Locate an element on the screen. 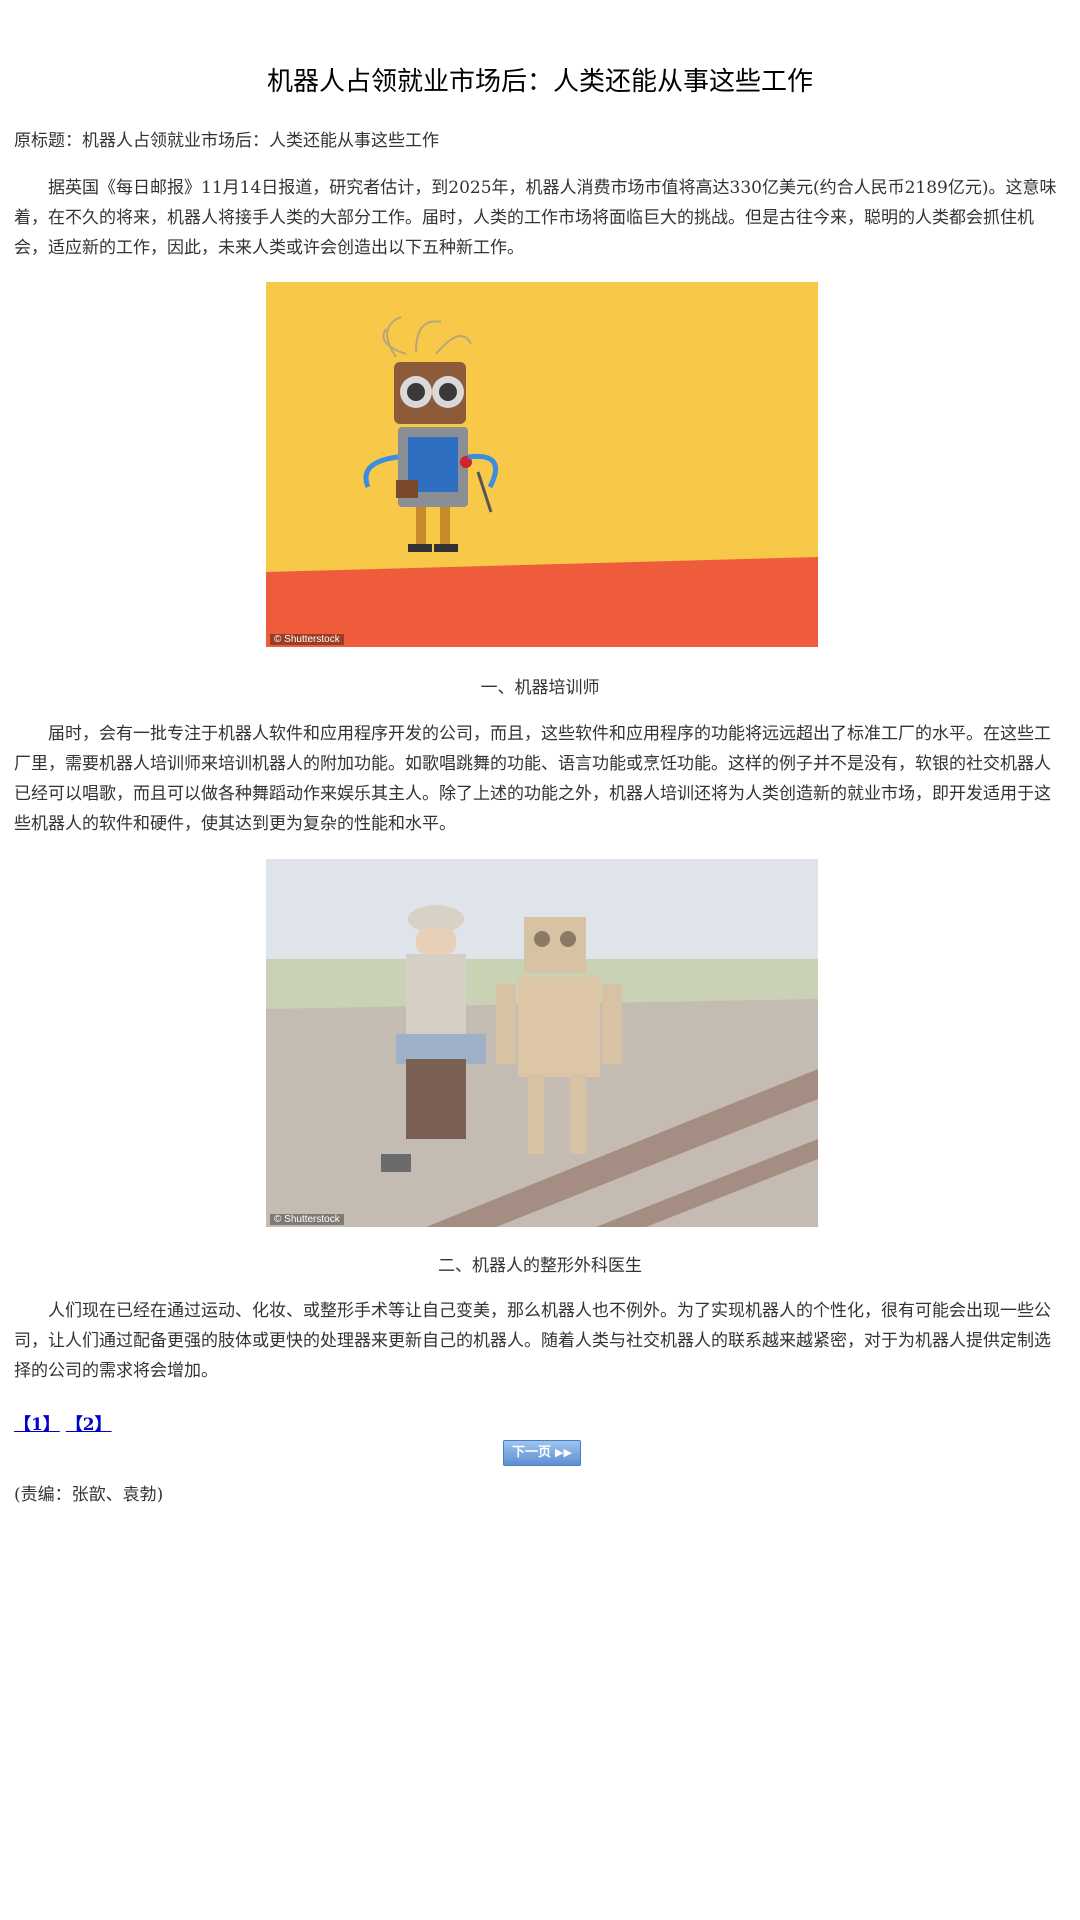 This screenshot has height=1920, width=1080. page-title: 机器人占领就业市场后：人类还能从事这些工作 is located at coordinates (539, 82).